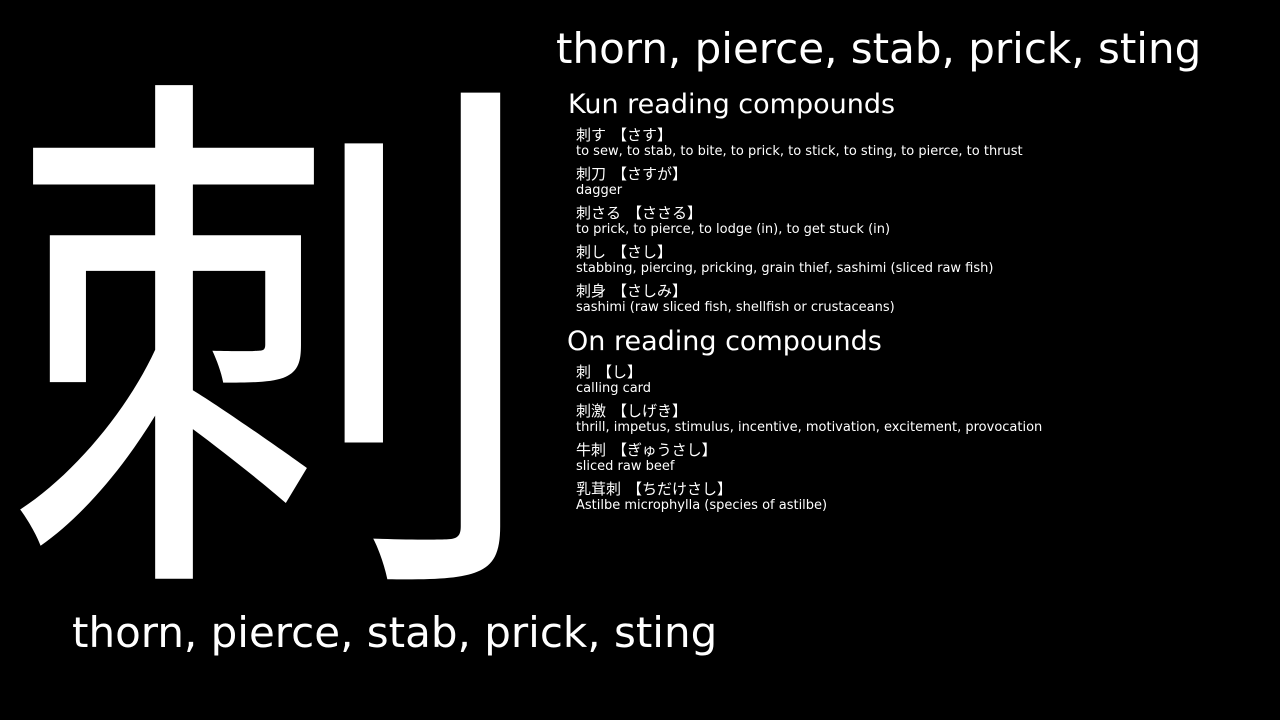 The width and height of the screenshot is (1280, 720). What do you see at coordinates (680, 489) in the screenshot?
I see `compound-reading: 【ちだけさし】` at bounding box center [680, 489].